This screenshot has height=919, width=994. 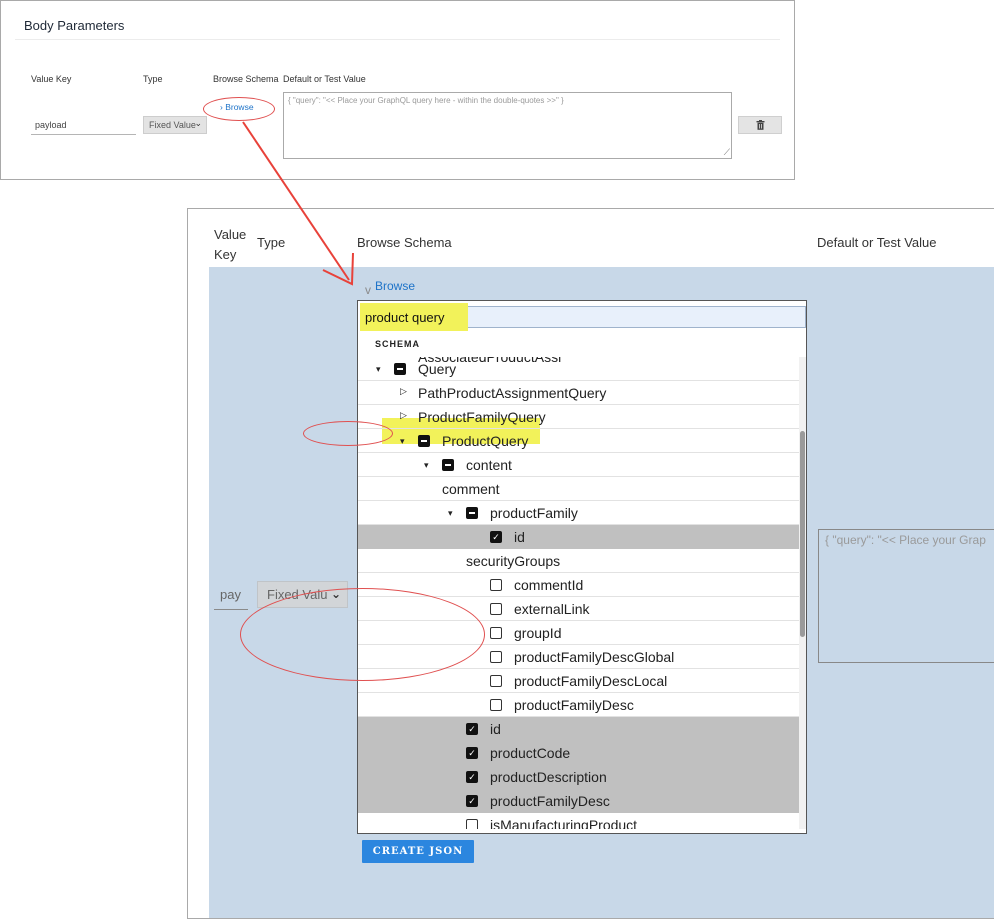 I want to click on type-select: Fixed Value ⌄, so click(x=175, y=125).